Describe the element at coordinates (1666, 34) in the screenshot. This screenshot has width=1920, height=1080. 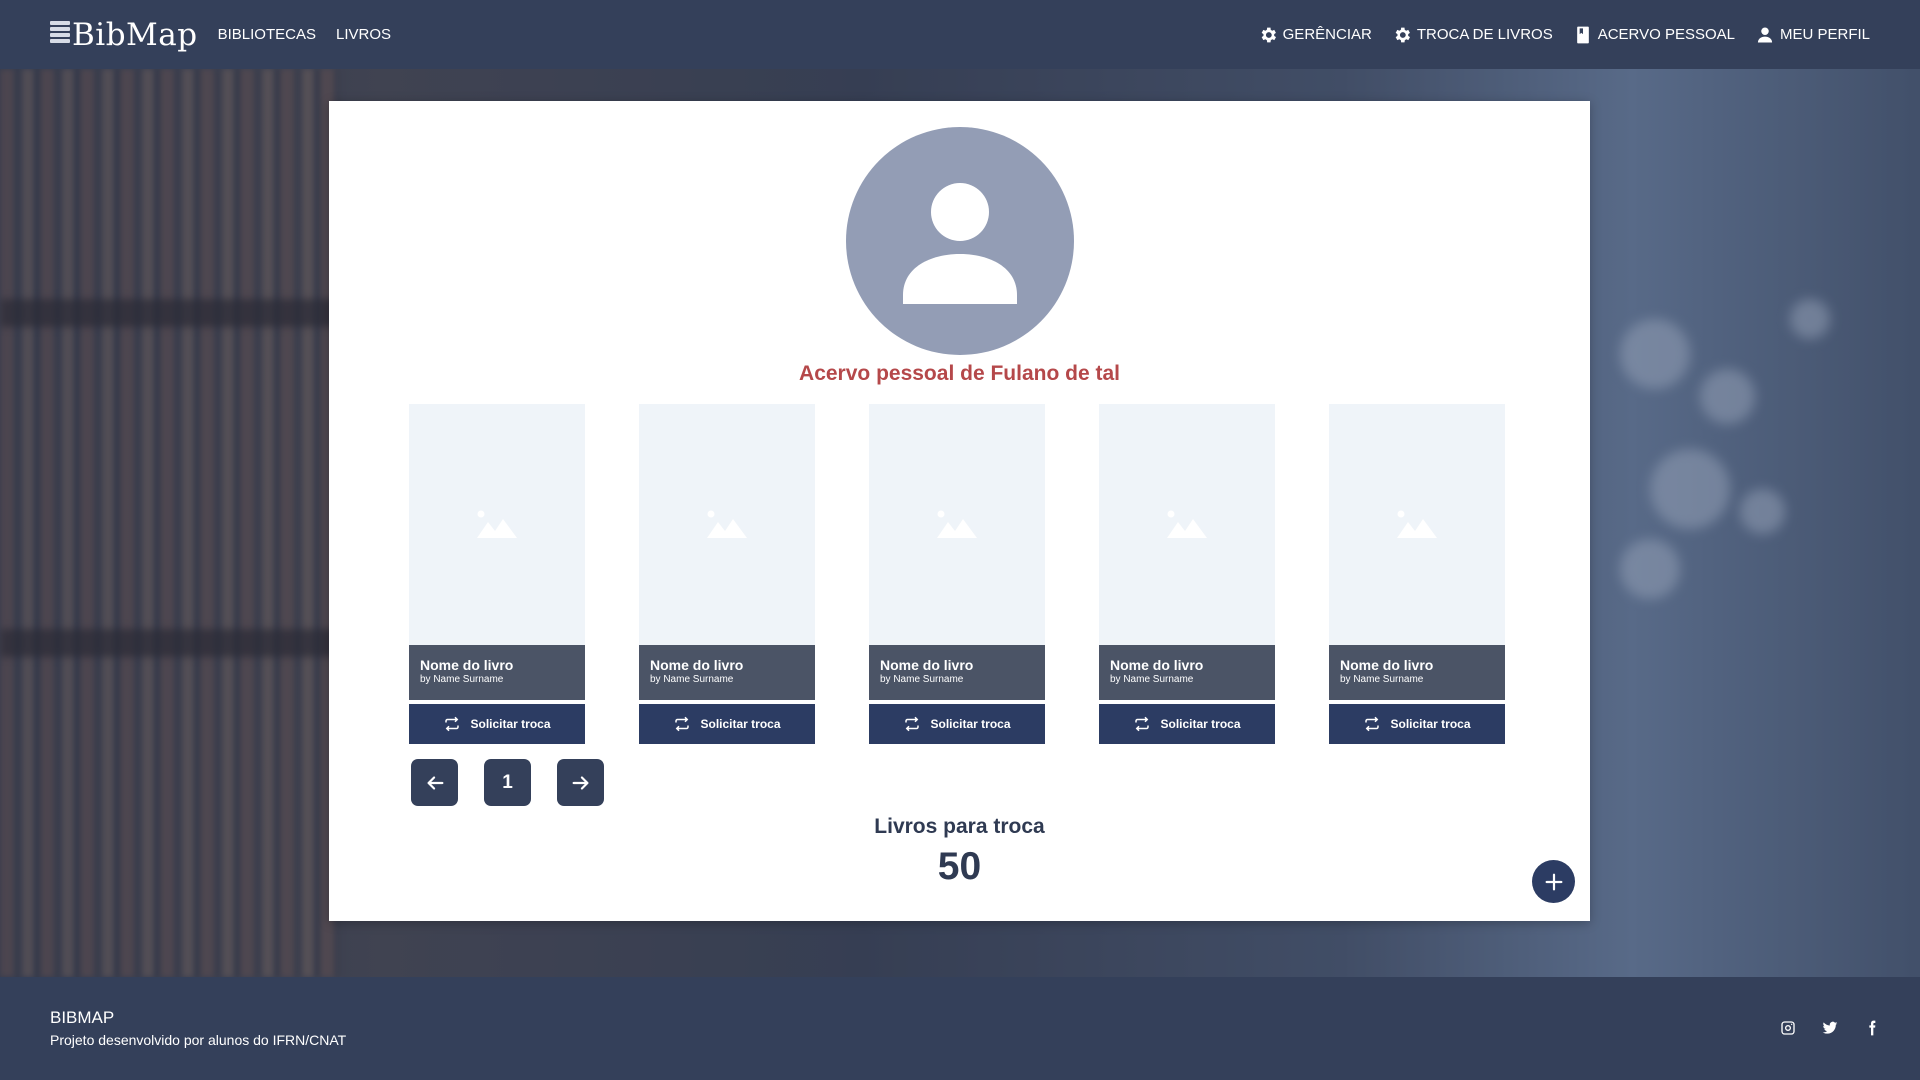
I see `nav-acervo-label: ACERVO PESSOAL` at that location.